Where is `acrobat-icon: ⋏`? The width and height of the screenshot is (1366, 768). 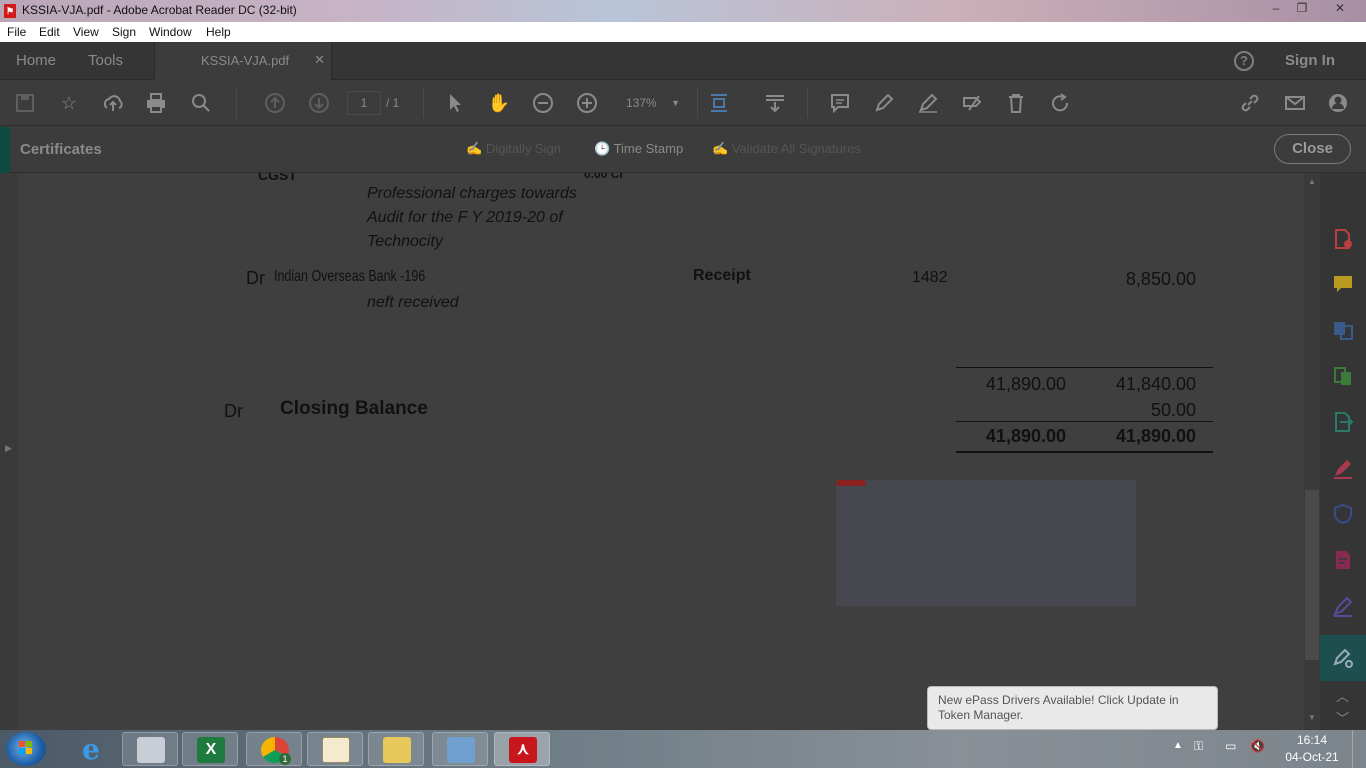
acrobat-icon: ⋏ is located at coordinates (523, 750).